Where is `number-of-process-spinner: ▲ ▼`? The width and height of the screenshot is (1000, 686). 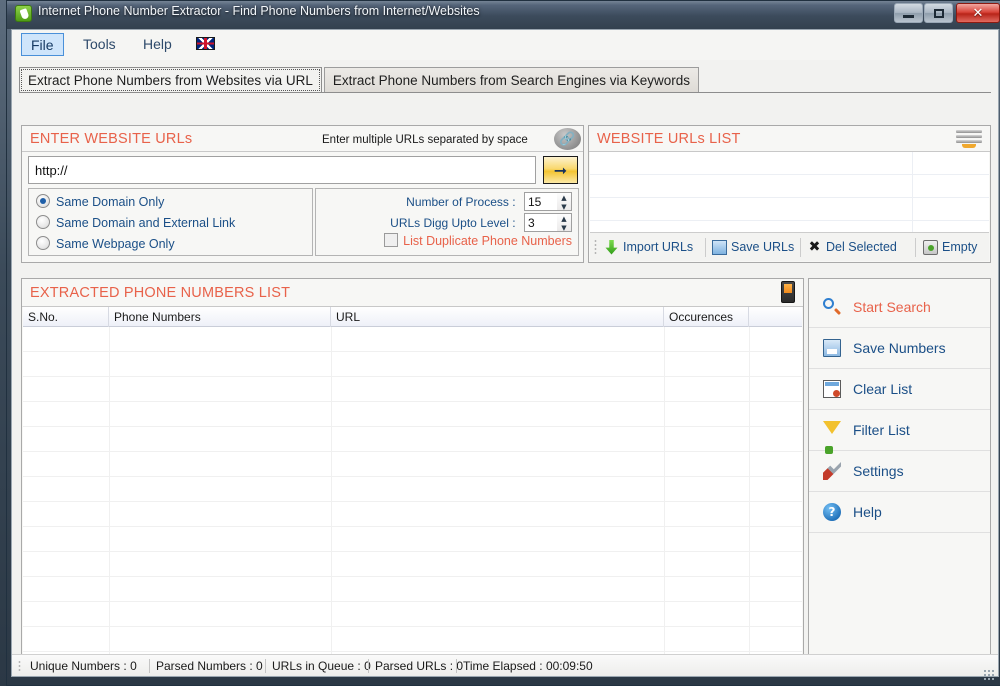 number-of-process-spinner: ▲ ▼ is located at coordinates (564, 202).